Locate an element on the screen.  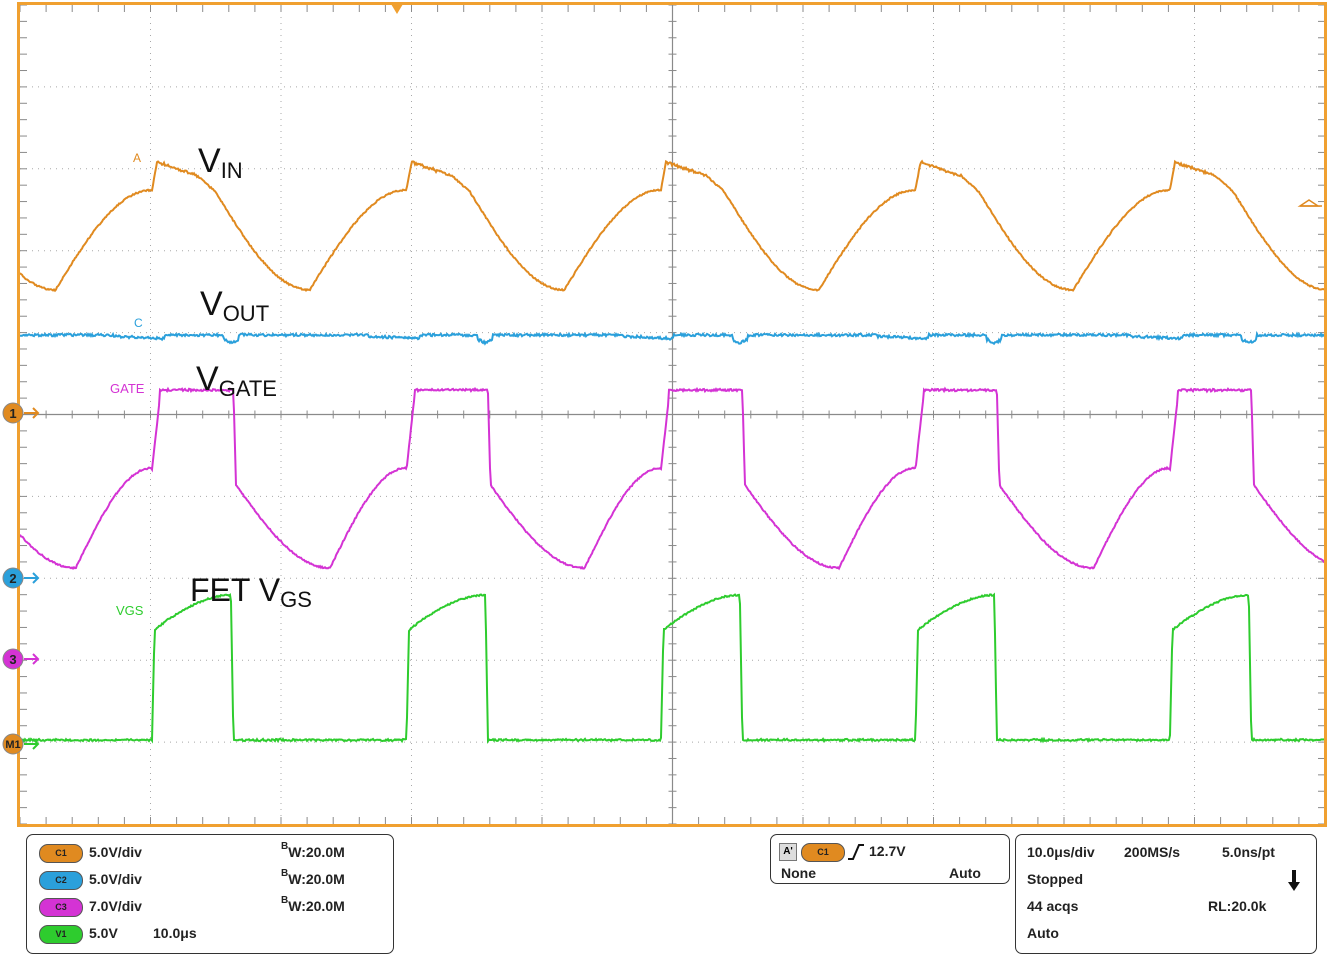
svg-text: M1 is located at coordinates (12, 745).